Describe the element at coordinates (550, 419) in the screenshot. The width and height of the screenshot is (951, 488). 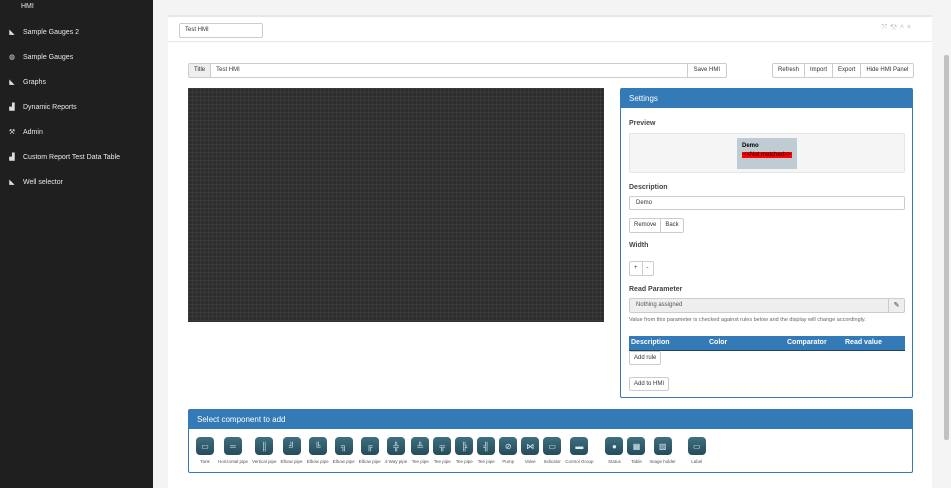
I see `component-panel-title: Select component to add` at that location.